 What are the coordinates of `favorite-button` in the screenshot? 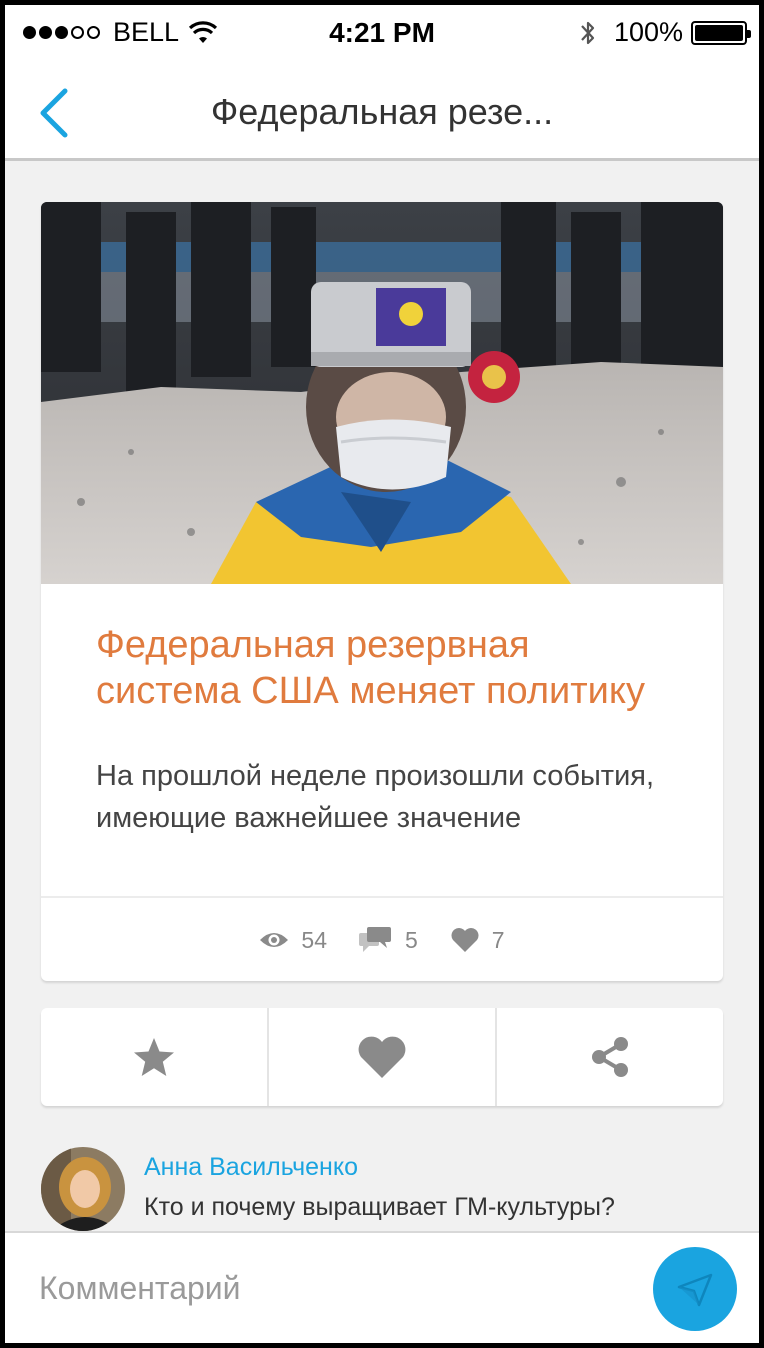 It's located at (154, 1057).